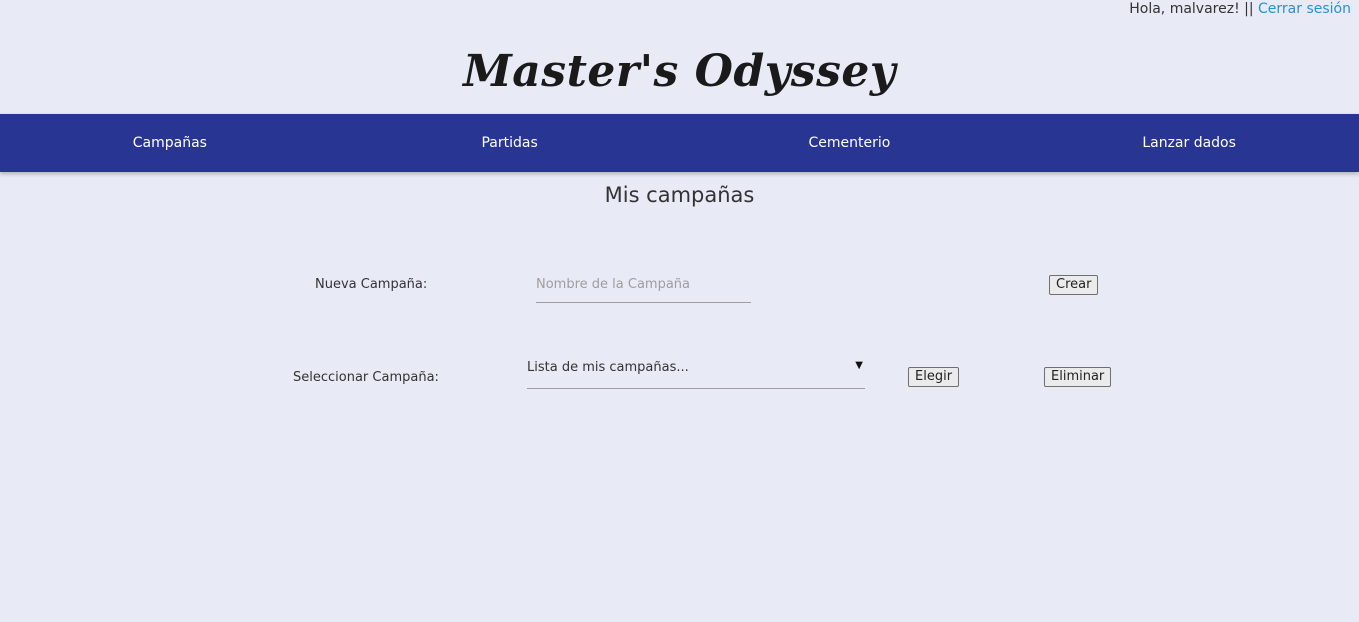  I want to click on dropdown-caret-icon: ▼, so click(859, 365).